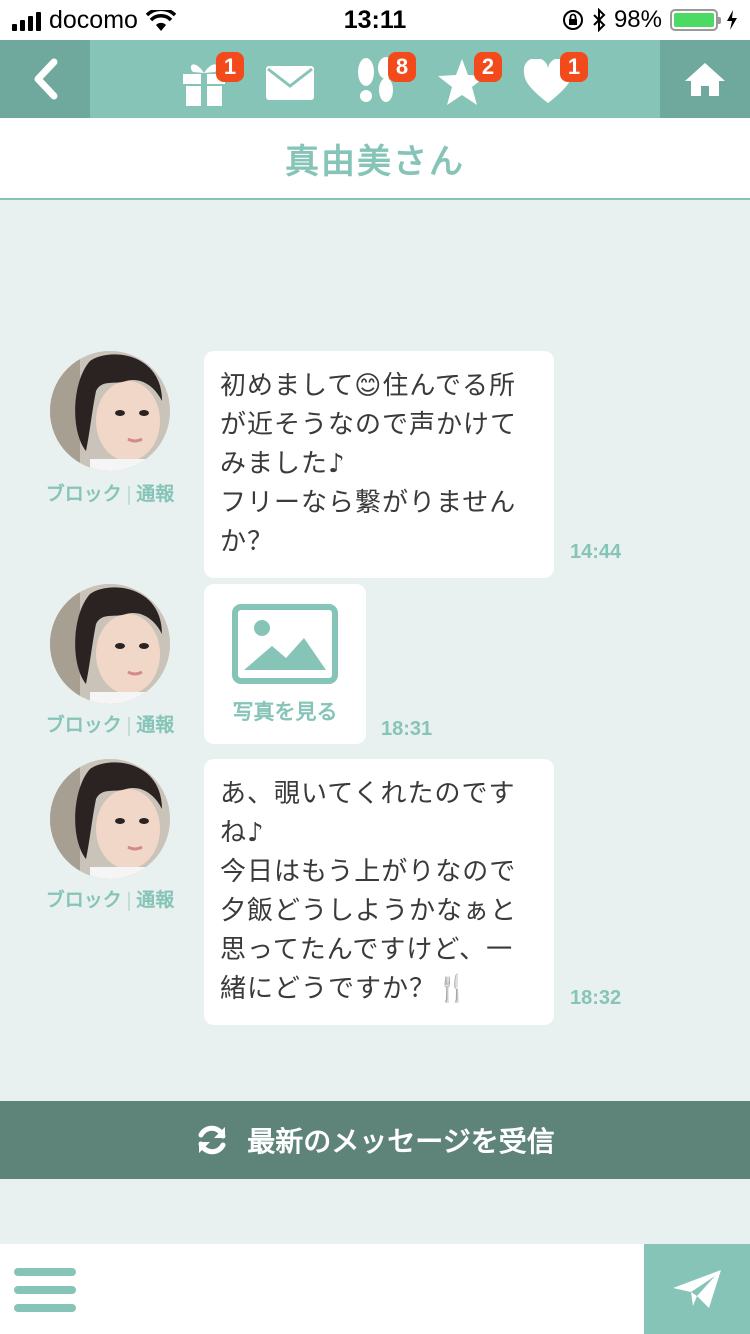 This screenshot has width=750, height=1334. What do you see at coordinates (488, 67) in the screenshot?
I see `star-badge: 2` at bounding box center [488, 67].